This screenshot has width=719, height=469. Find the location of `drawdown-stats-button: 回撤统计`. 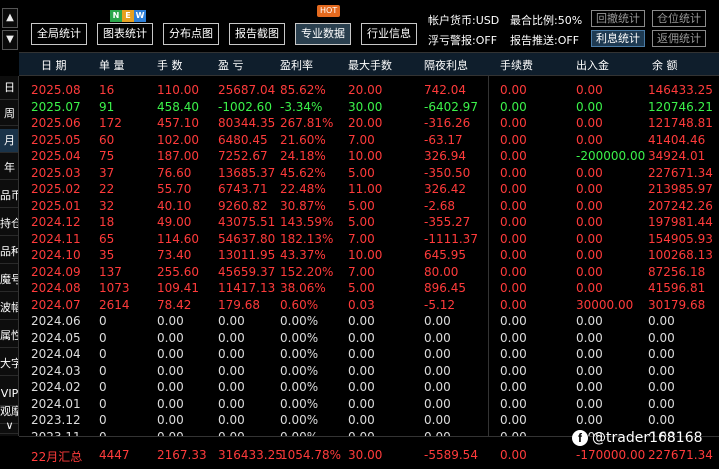

drawdown-stats-button: 回撤统计 is located at coordinates (618, 18).